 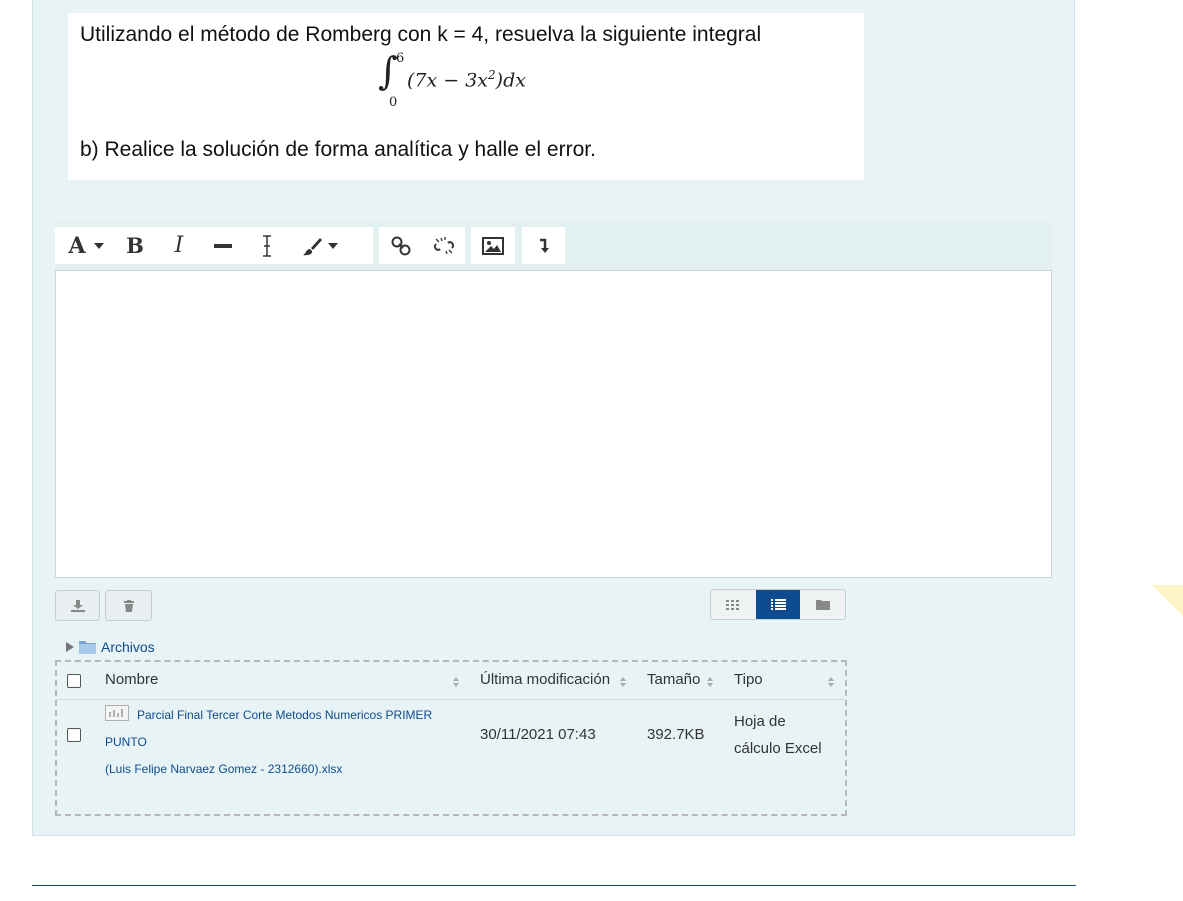 I want to click on clear-format-icon, so click(x=267, y=245).